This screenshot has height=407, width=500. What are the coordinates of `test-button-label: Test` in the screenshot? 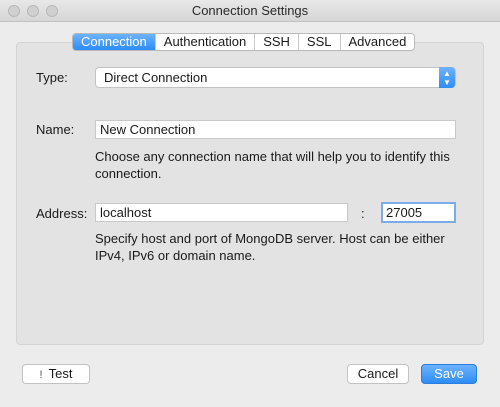 It's located at (60, 373).